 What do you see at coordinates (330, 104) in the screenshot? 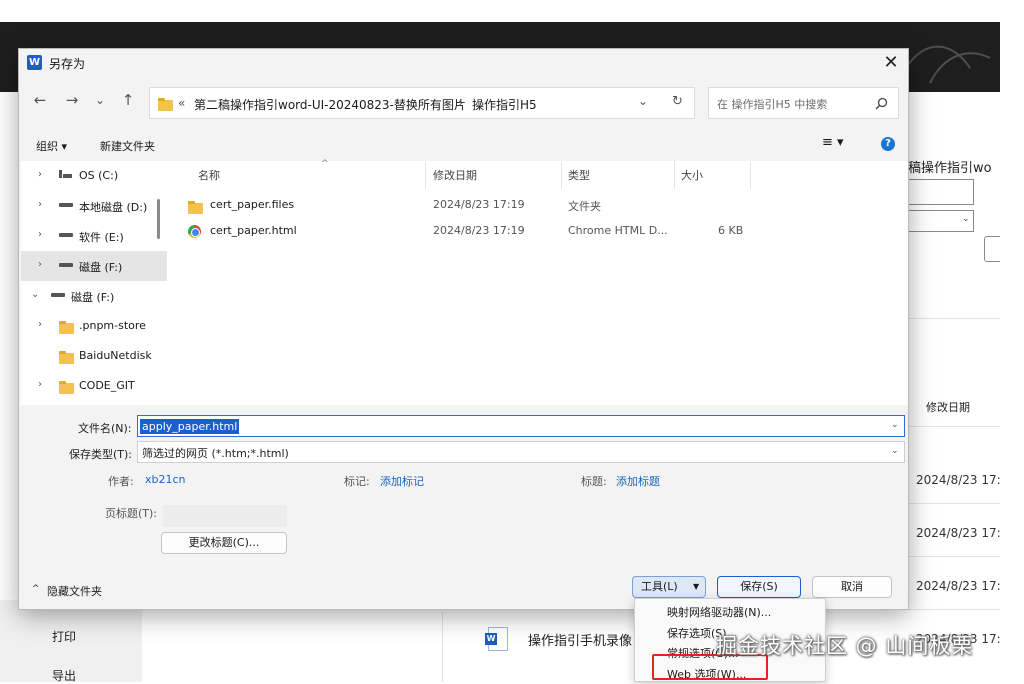
I see `breadcrumb-folder: 第二稿操作指引word-UI-20240823-替换所有图片` at bounding box center [330, 104].